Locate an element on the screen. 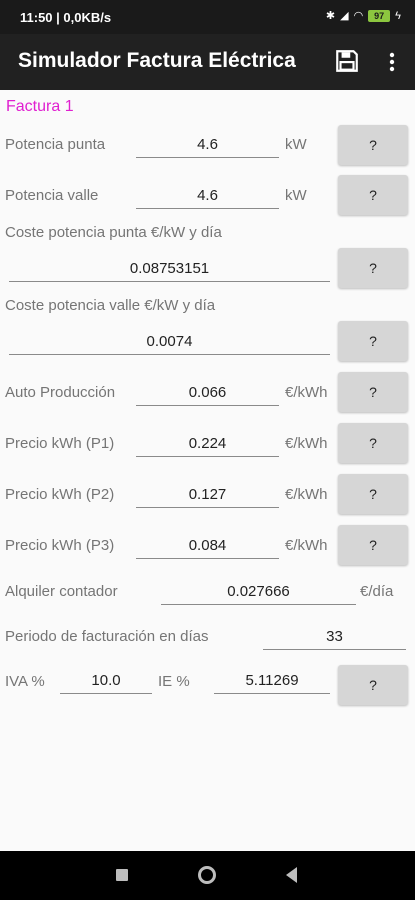  precio-p1-unit: €/kWh is located at coordinates (306, 443).